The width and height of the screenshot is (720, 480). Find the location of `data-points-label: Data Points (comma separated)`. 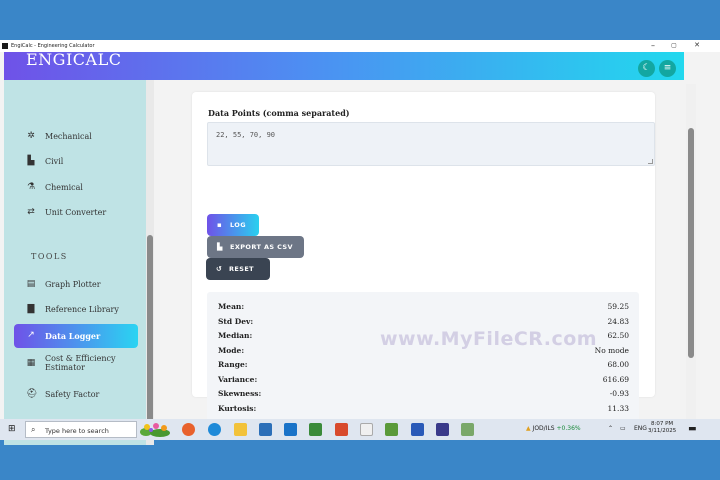

data-points-label: Data Points (comma separated) is located at coordinates (279, 113).